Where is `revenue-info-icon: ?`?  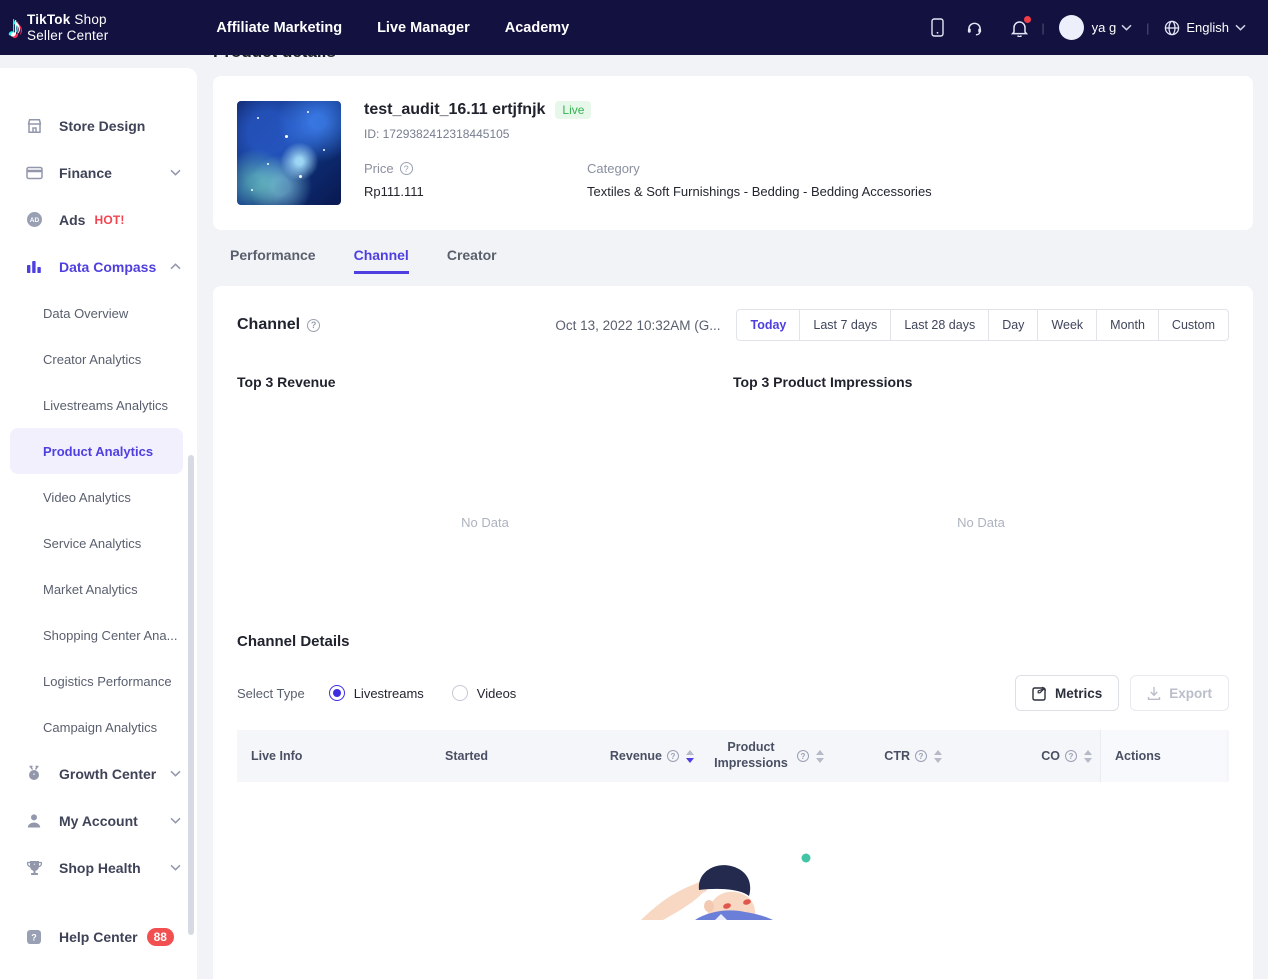
revenue-info-icon: ? is located at coordinates (673, 756).